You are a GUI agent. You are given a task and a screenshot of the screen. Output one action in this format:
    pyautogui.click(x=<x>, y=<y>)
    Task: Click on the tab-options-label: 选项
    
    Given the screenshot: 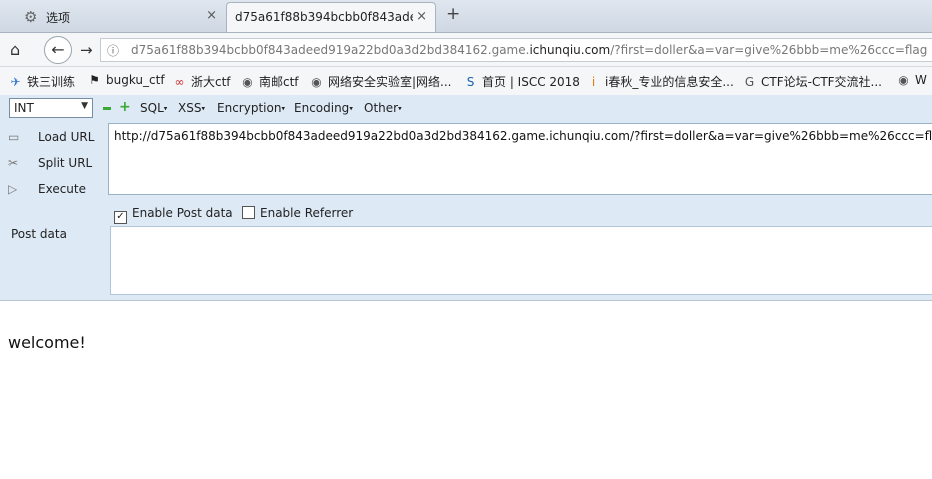 What is the action you would take?
    pyautogui.click(x=58, y=18)
    